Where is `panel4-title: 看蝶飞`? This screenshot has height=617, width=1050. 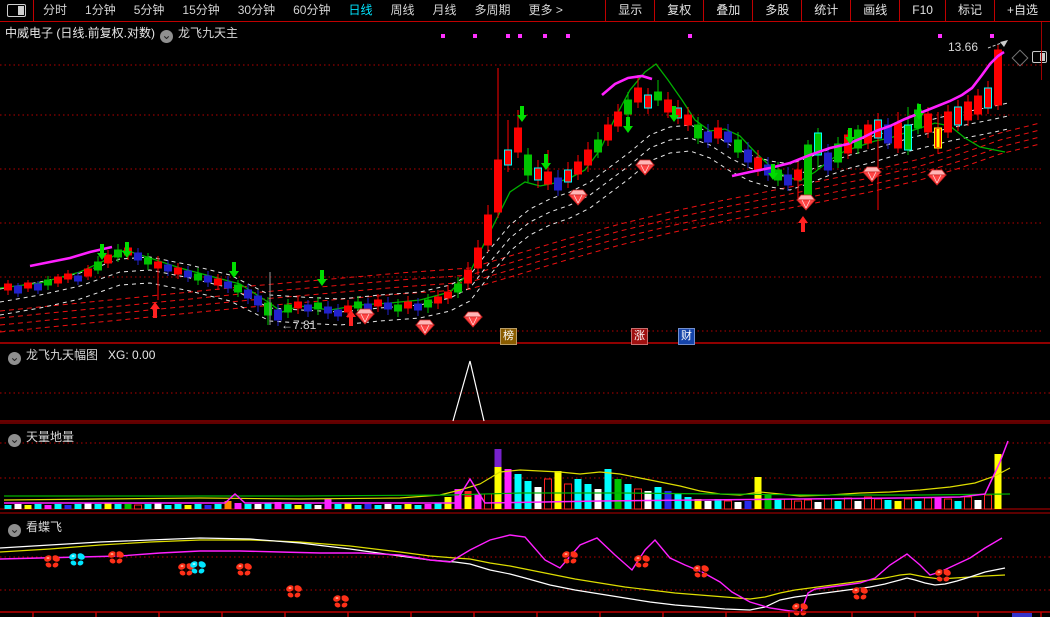 panel4-title: 看蝶飞 is located at coordinates (44, 527).